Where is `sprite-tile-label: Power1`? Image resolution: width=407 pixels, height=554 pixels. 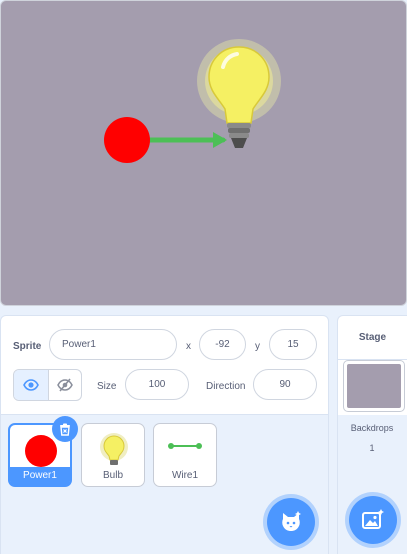 sprite-tile-label: Power1 is located at coordinates (40, 475).